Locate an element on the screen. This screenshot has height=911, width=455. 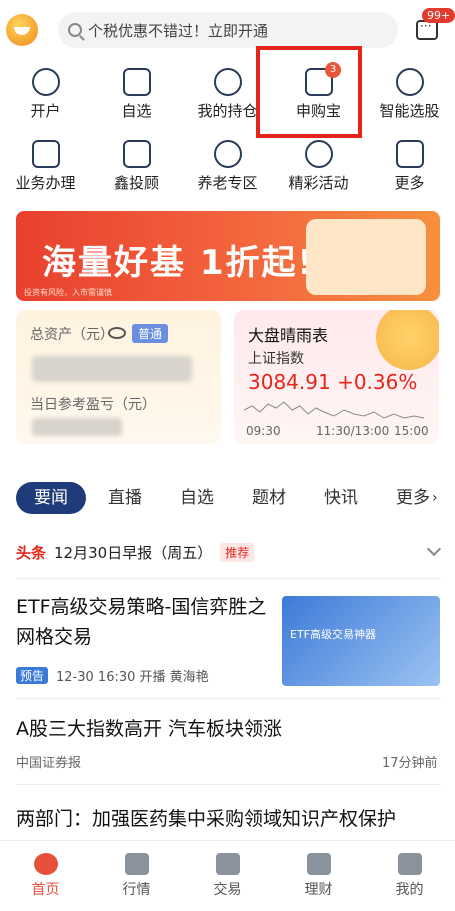
promo-banner: 海量好基 1折起! 投资有风险，入市需谨慎 is located at coordinates (228, 256).